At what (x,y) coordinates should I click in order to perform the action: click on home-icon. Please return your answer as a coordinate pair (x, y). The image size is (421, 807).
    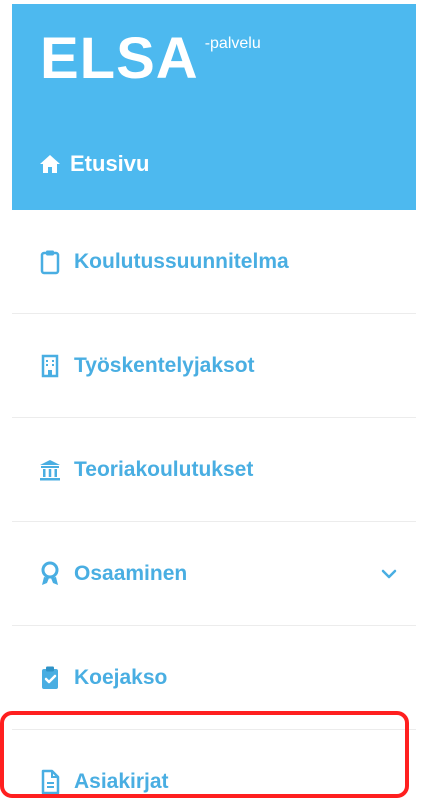
    Looking at the image, I should click on (50, 164).